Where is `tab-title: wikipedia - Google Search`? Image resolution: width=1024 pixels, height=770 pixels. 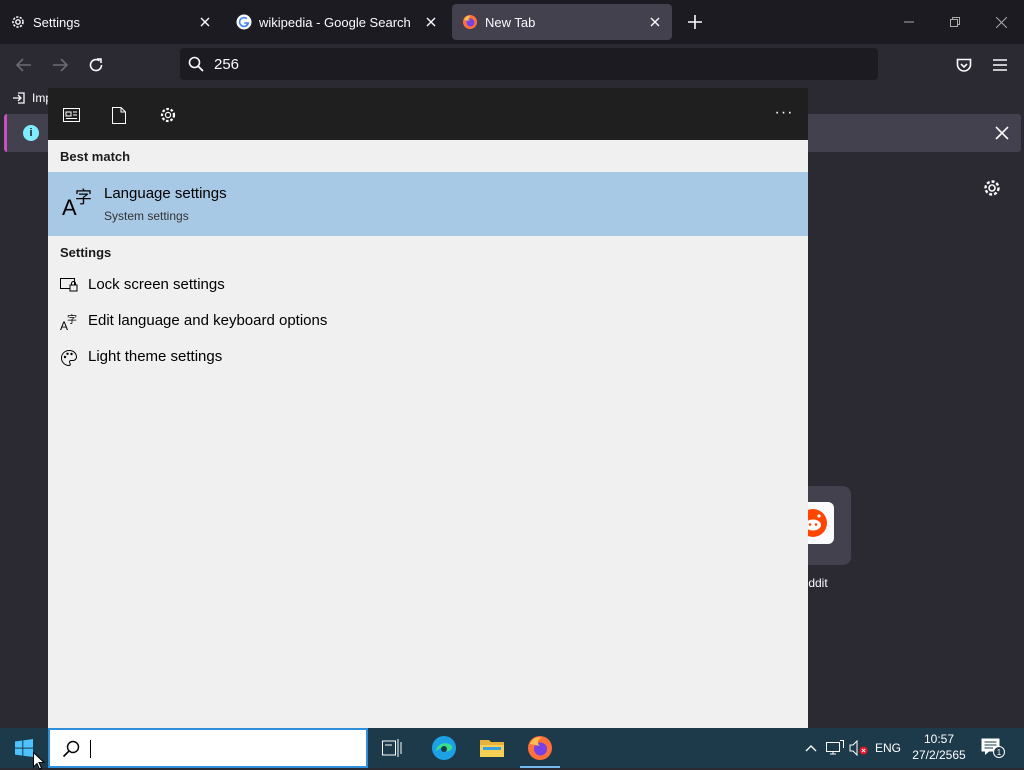
tab-title: wikipedia - Google Search is located at coordinates (335, 22).